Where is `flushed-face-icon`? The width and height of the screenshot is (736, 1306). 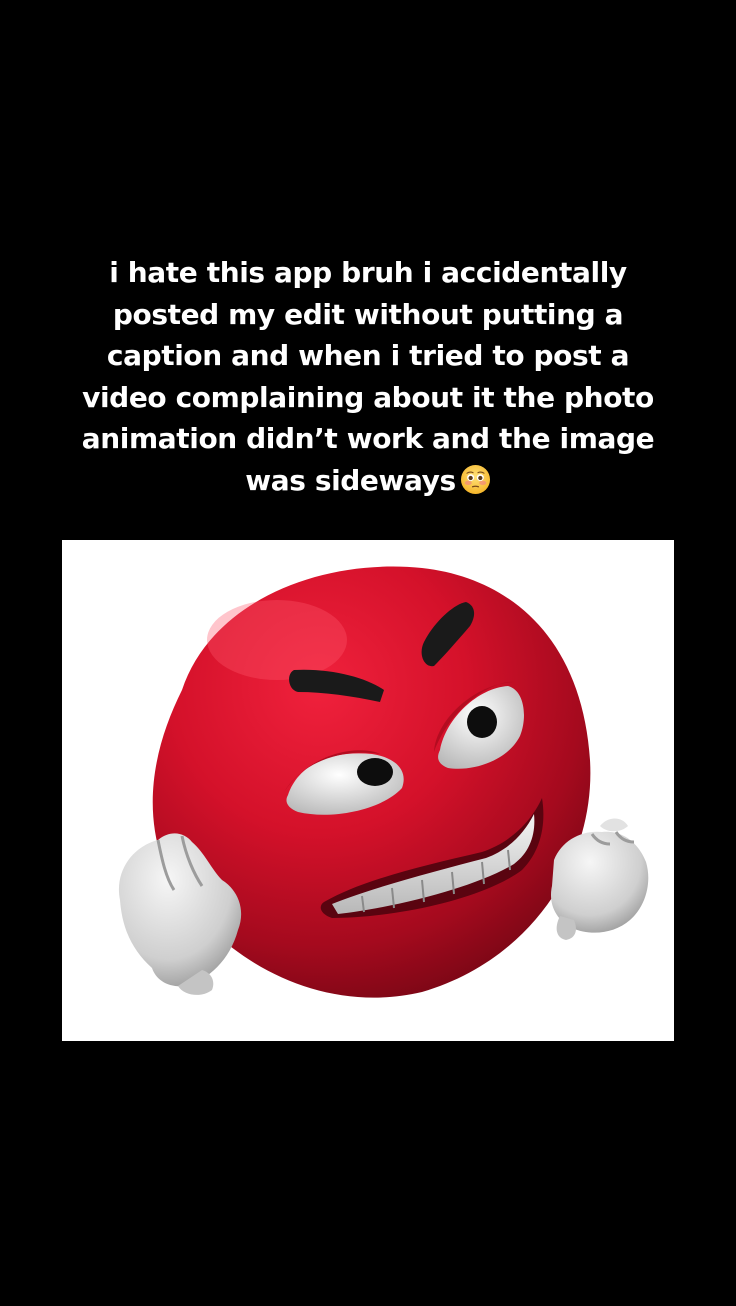 flushed-face-icon is located at coordinates (475, 479).